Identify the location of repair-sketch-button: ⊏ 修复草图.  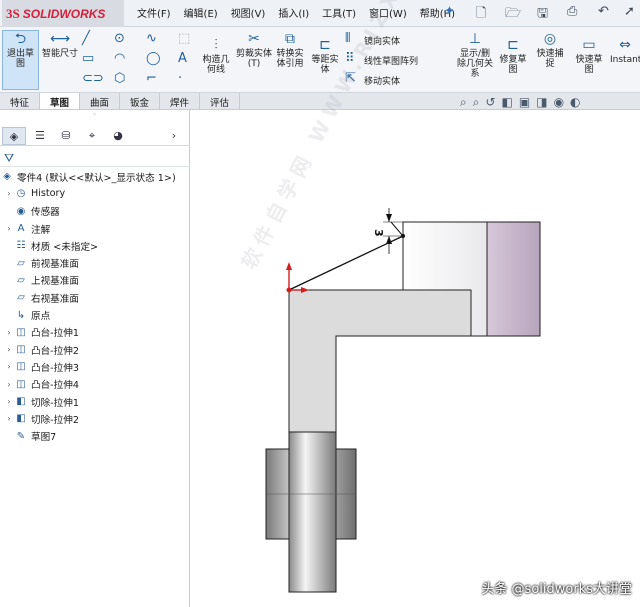
(513, 56).